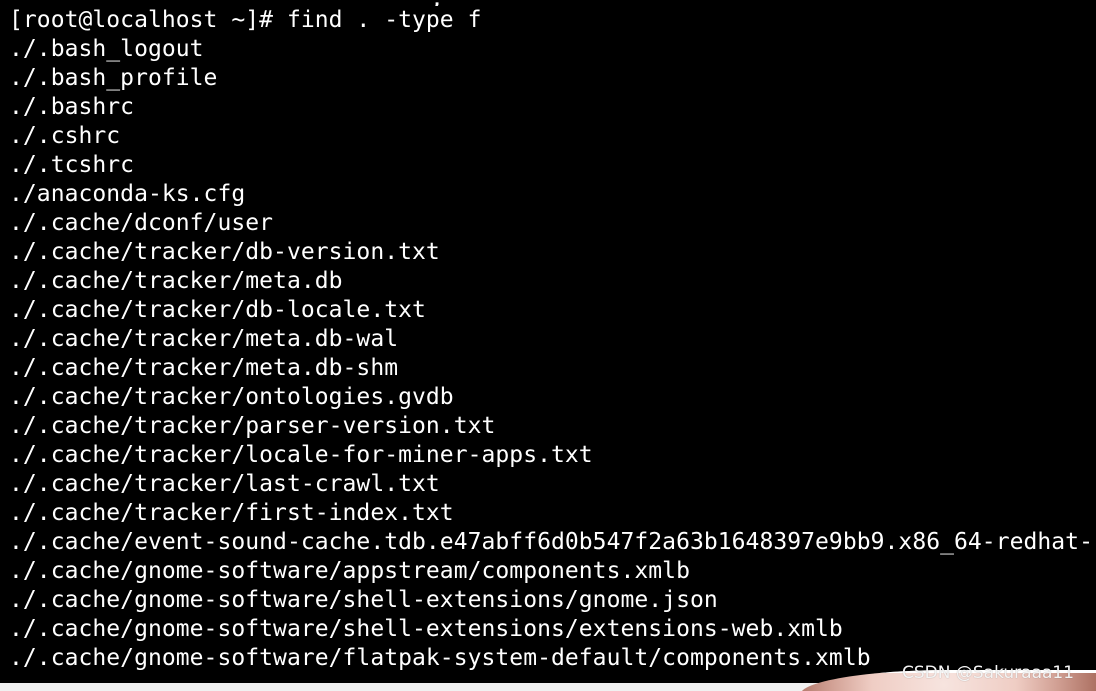 Image resolution: width=1096 pixels, height=691 pixels. Describe the element at coordinates (65, 136) in the screenshot. I see `file-path-line: ./.cshrc` at that location.